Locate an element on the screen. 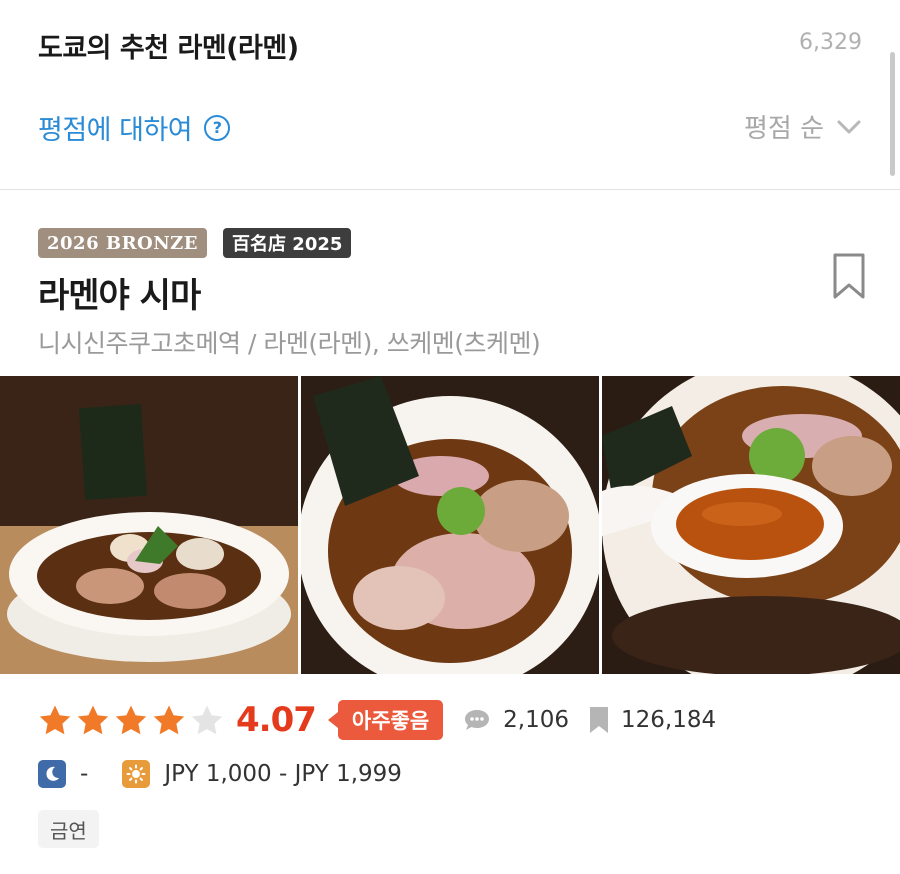 The height and width of the screenshot is (874, 900). rating-about-label: 평점에 대하여 is located at coordinates (115, 130).